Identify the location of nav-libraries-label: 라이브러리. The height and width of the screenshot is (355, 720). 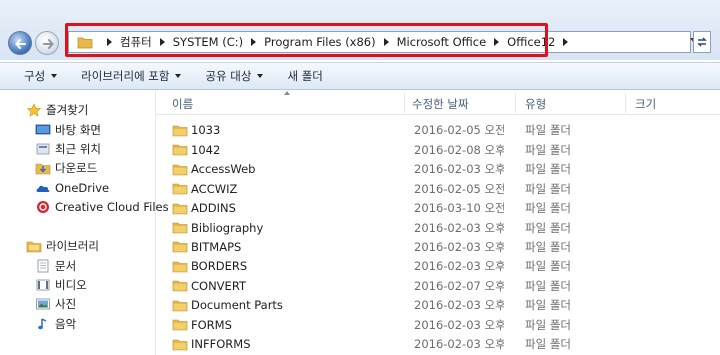
(72, 246).